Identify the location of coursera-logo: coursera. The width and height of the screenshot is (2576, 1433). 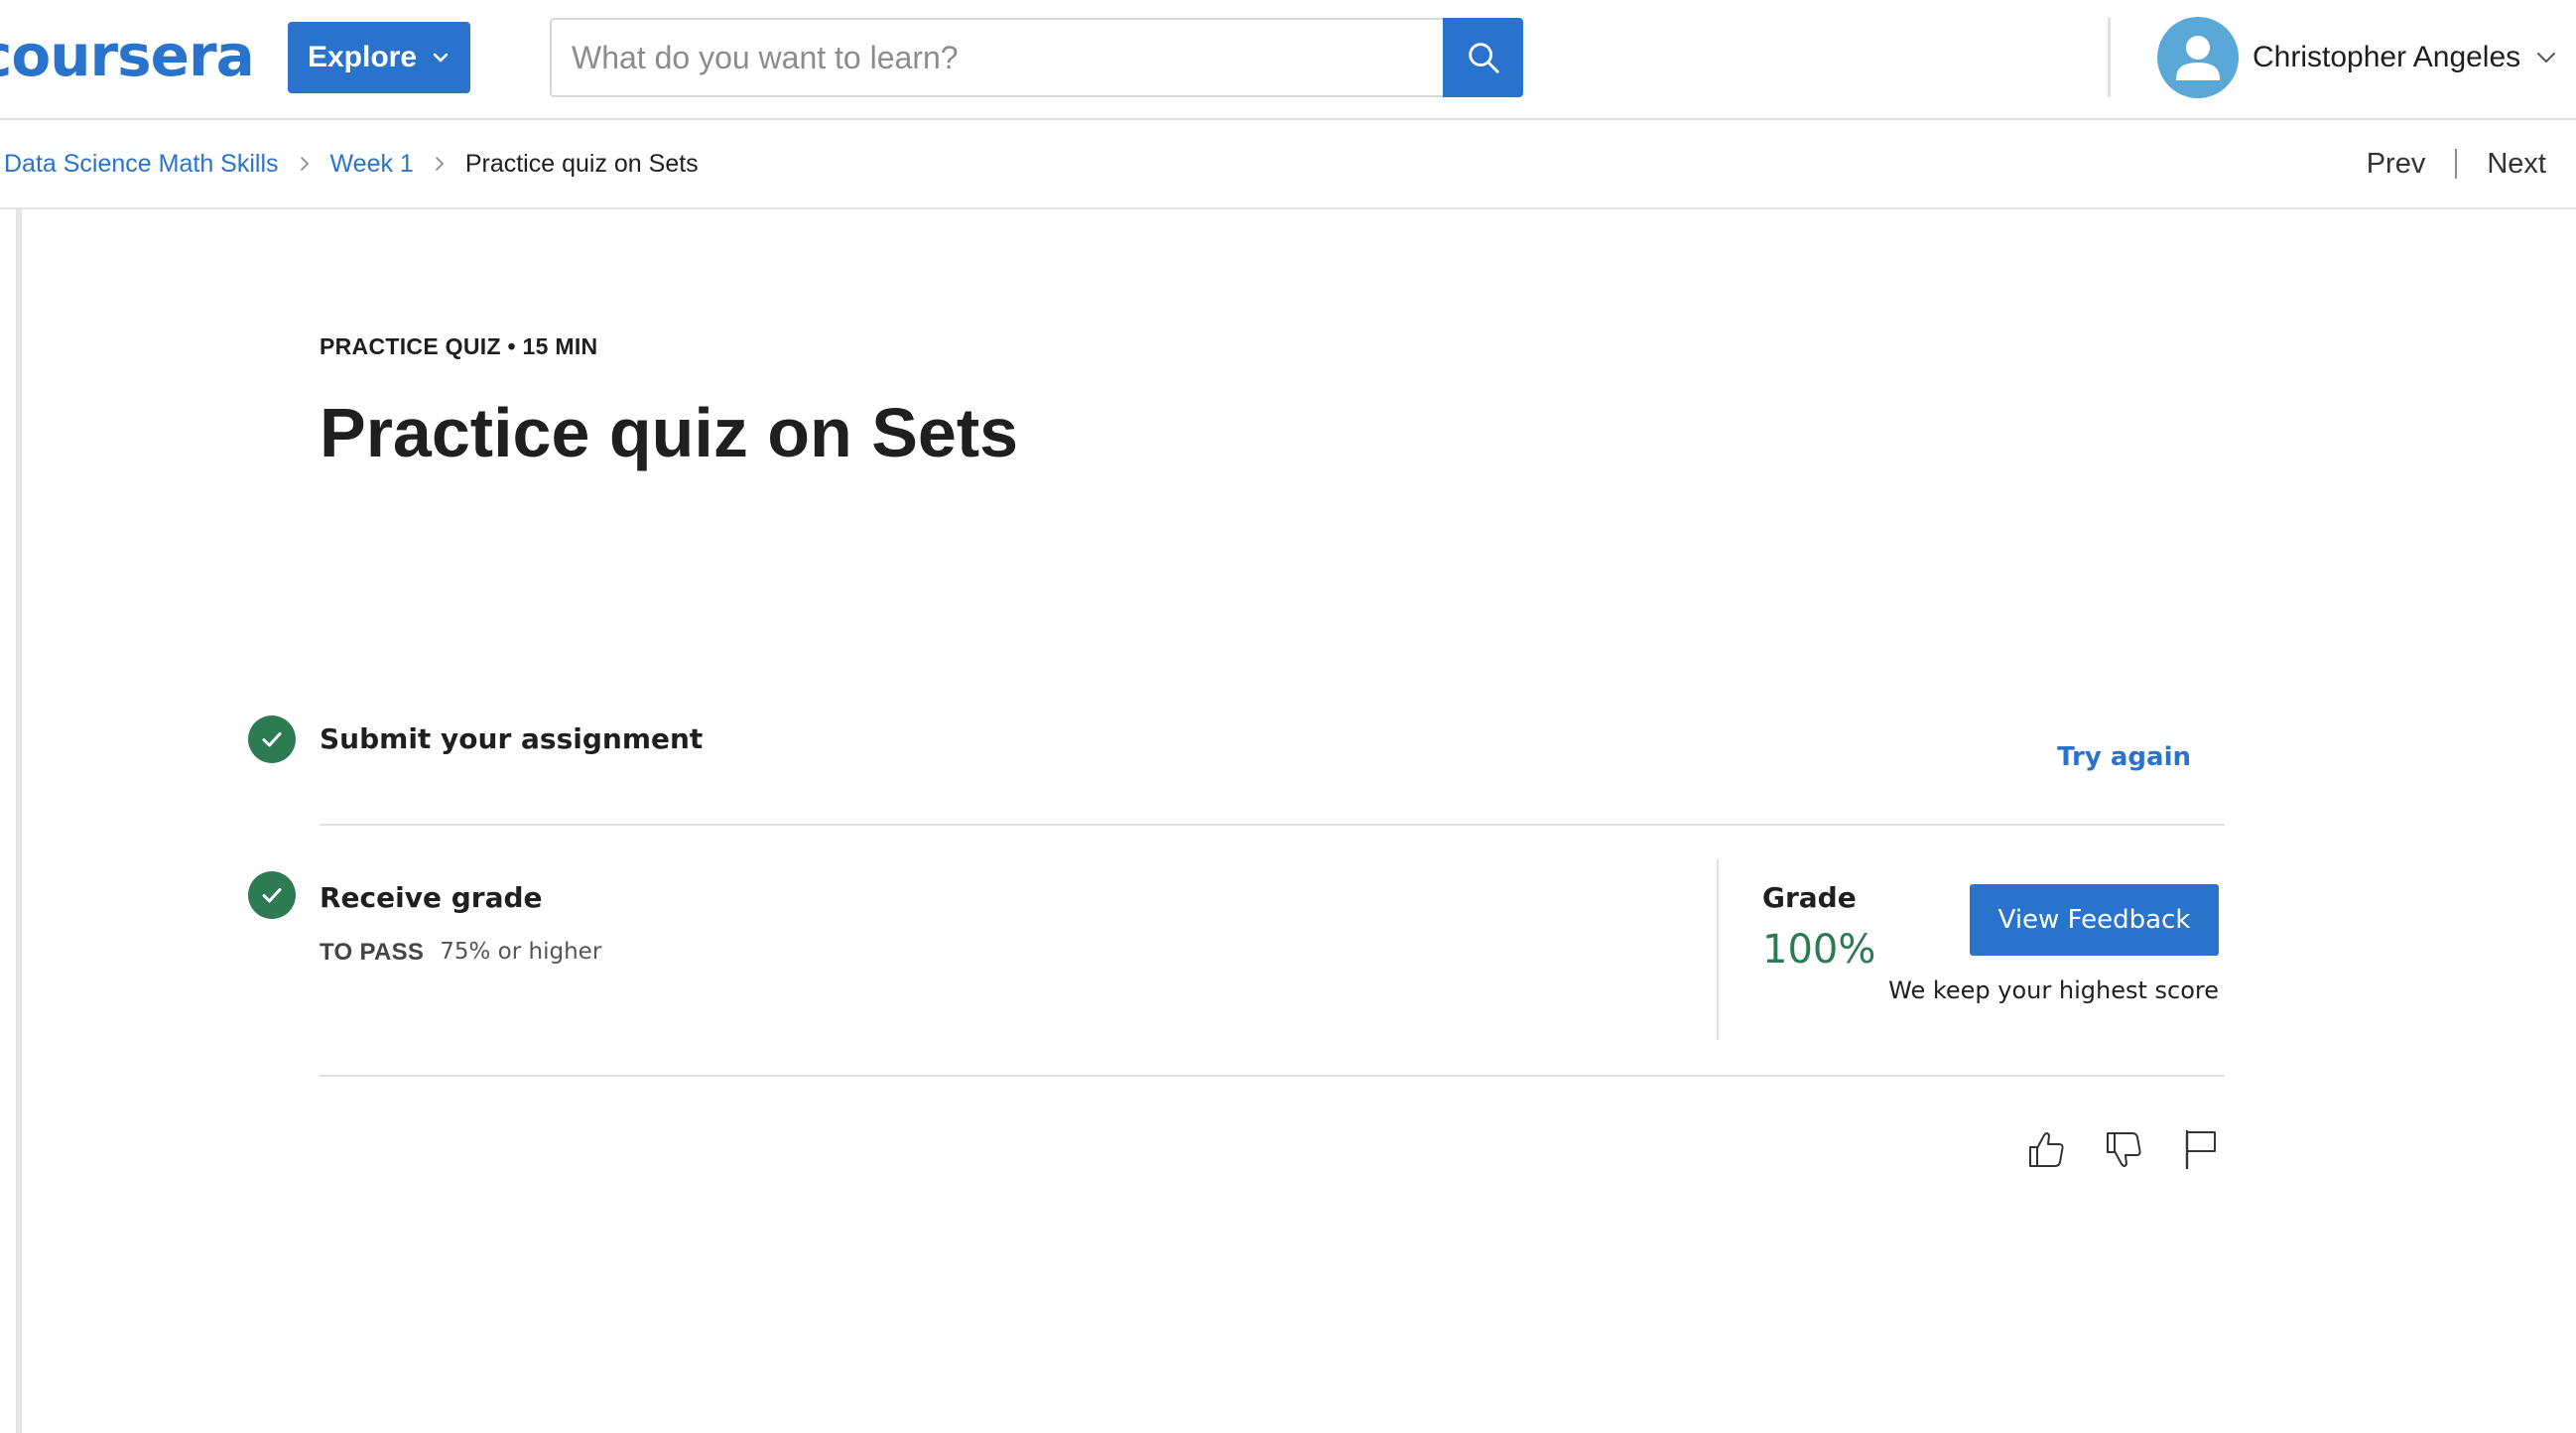
(128, 55).